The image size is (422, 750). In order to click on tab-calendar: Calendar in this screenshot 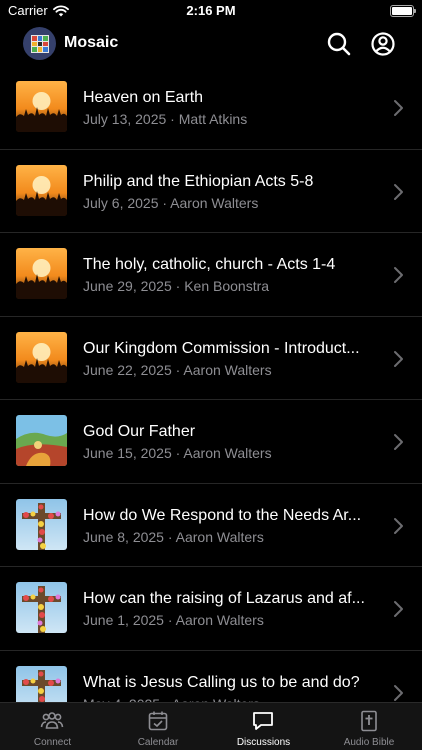, I will do `click(158, 726)`.